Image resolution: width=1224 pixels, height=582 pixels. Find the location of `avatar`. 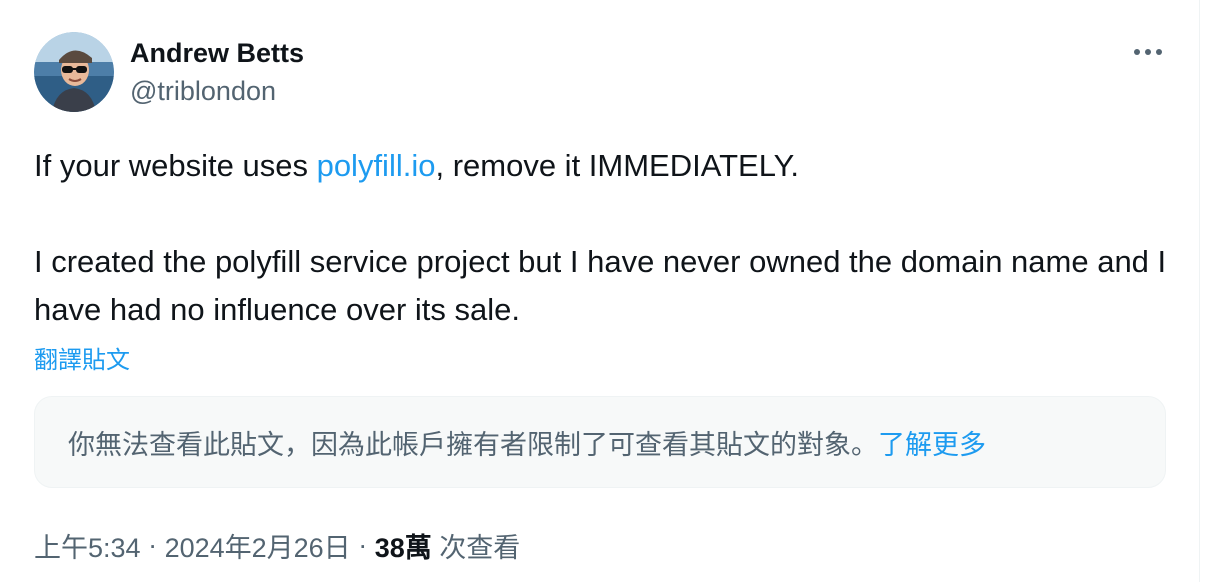

avatar is located at coordinates (74, 72).